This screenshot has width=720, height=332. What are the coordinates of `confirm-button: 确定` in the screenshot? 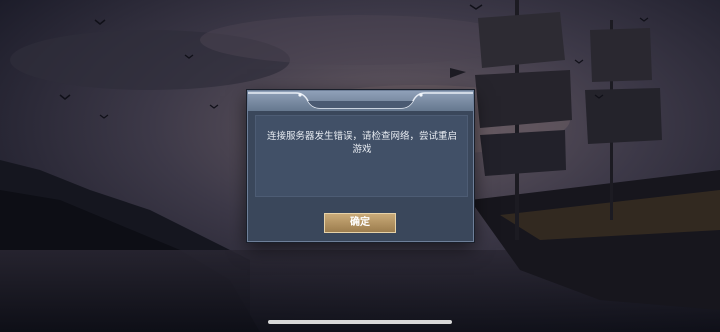 It's located at (360, 223).